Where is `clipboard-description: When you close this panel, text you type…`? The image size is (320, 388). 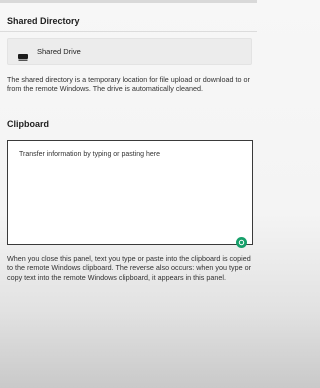 clipboard-description: When you close this panel, text you type… is located at coordinates (129, 268).